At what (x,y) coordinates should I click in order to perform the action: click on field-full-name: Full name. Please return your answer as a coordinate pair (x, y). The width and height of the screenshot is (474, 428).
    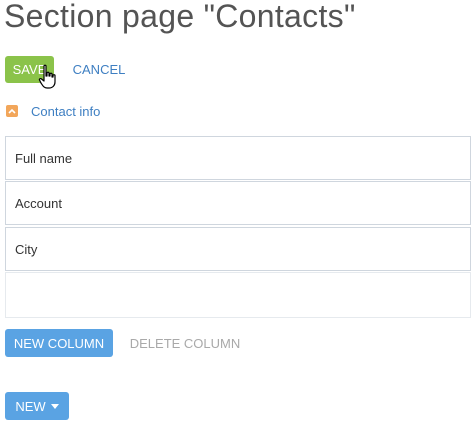
    Looking at the image, I should click on (238, 158).